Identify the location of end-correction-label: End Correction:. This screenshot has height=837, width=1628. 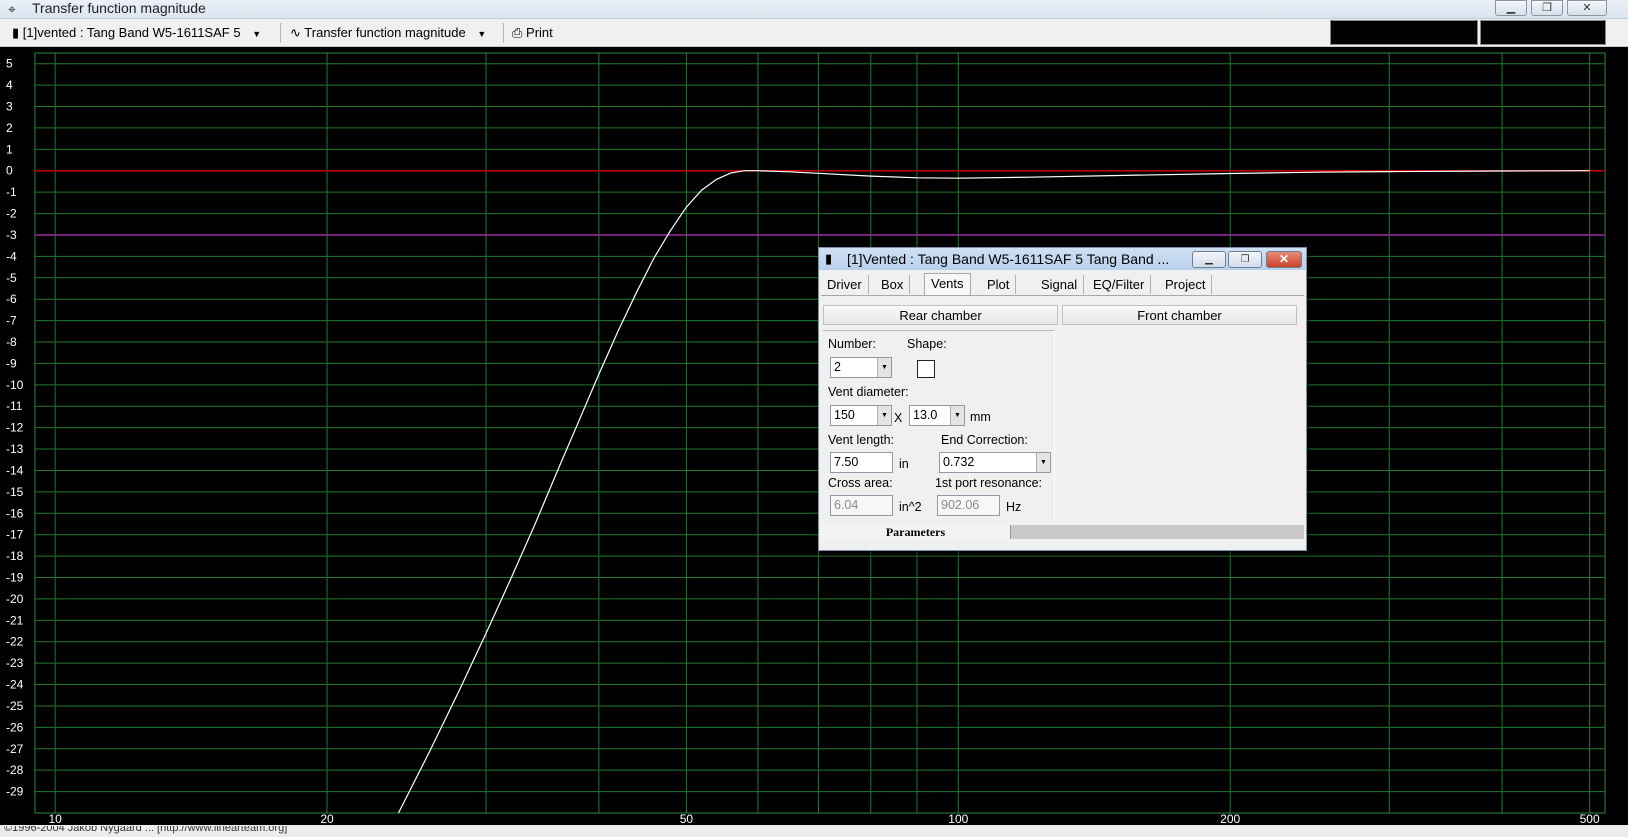
(984, 440).